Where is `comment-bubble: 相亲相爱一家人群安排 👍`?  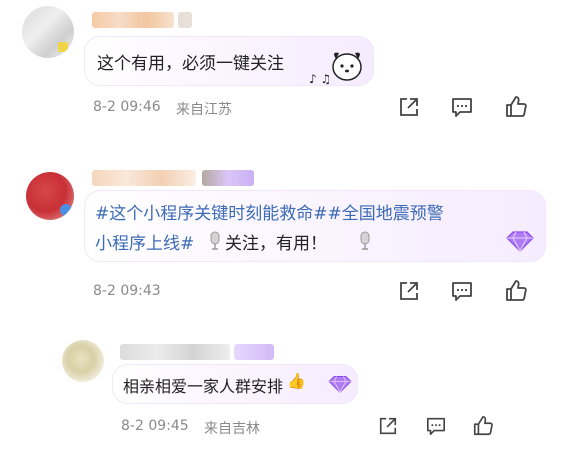
comment-bubble: 相亲相爱一家人群安排 👍 is located at coordinates (235, 384).